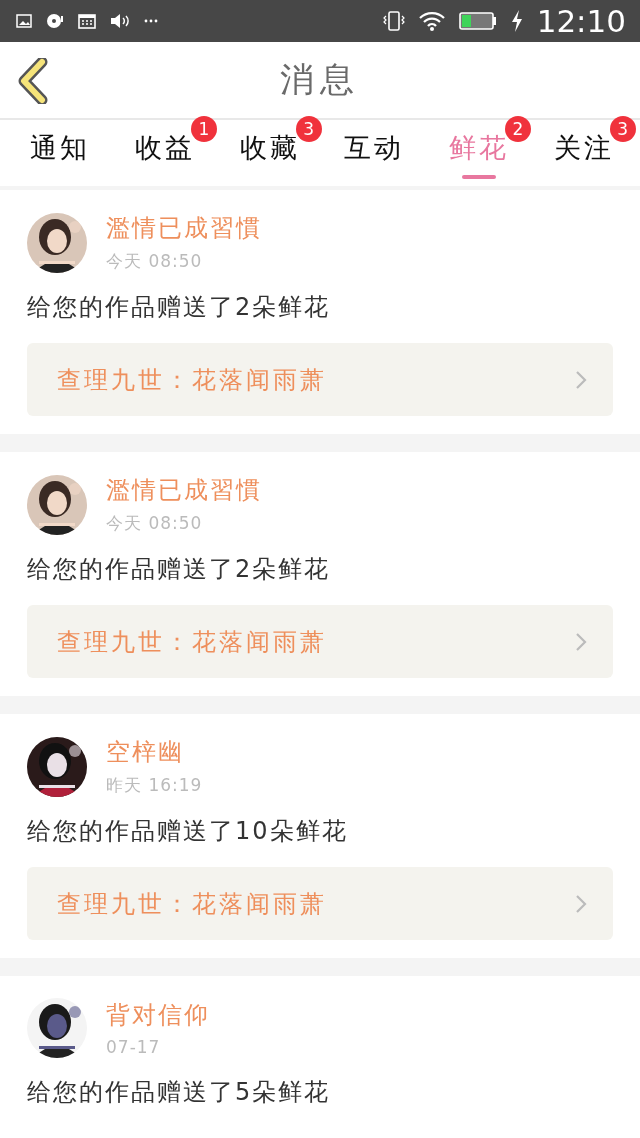 The image size is (640, 1138). What do you see at coordinates (151, 21) in the screenshot?
I see `more-icon` at bounding box center [151, 21].